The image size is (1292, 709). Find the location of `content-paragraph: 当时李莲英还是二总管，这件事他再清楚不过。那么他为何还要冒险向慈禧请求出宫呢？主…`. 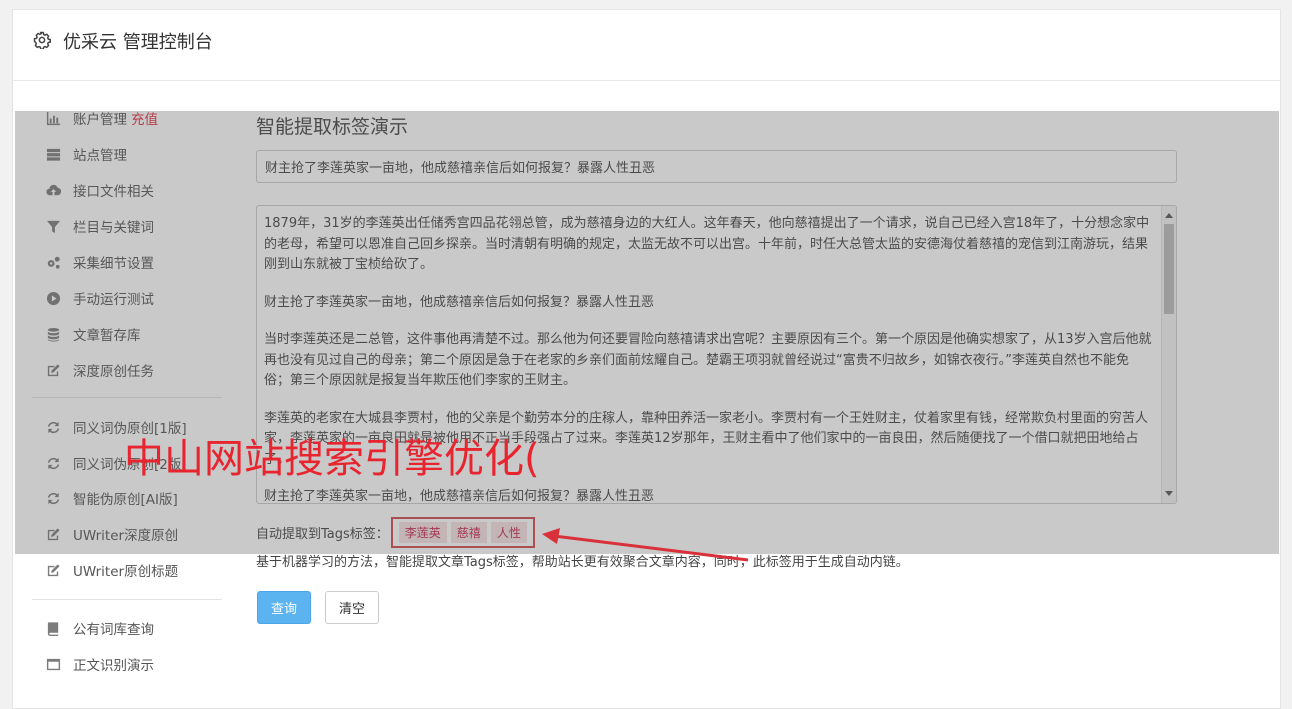

content-paragraph: 当时李莲英还是二总管，这件事他再清楚不过。那么他为何还要冒险向慈禧请求出宫呢？主… is located at coordinates (708, 360).